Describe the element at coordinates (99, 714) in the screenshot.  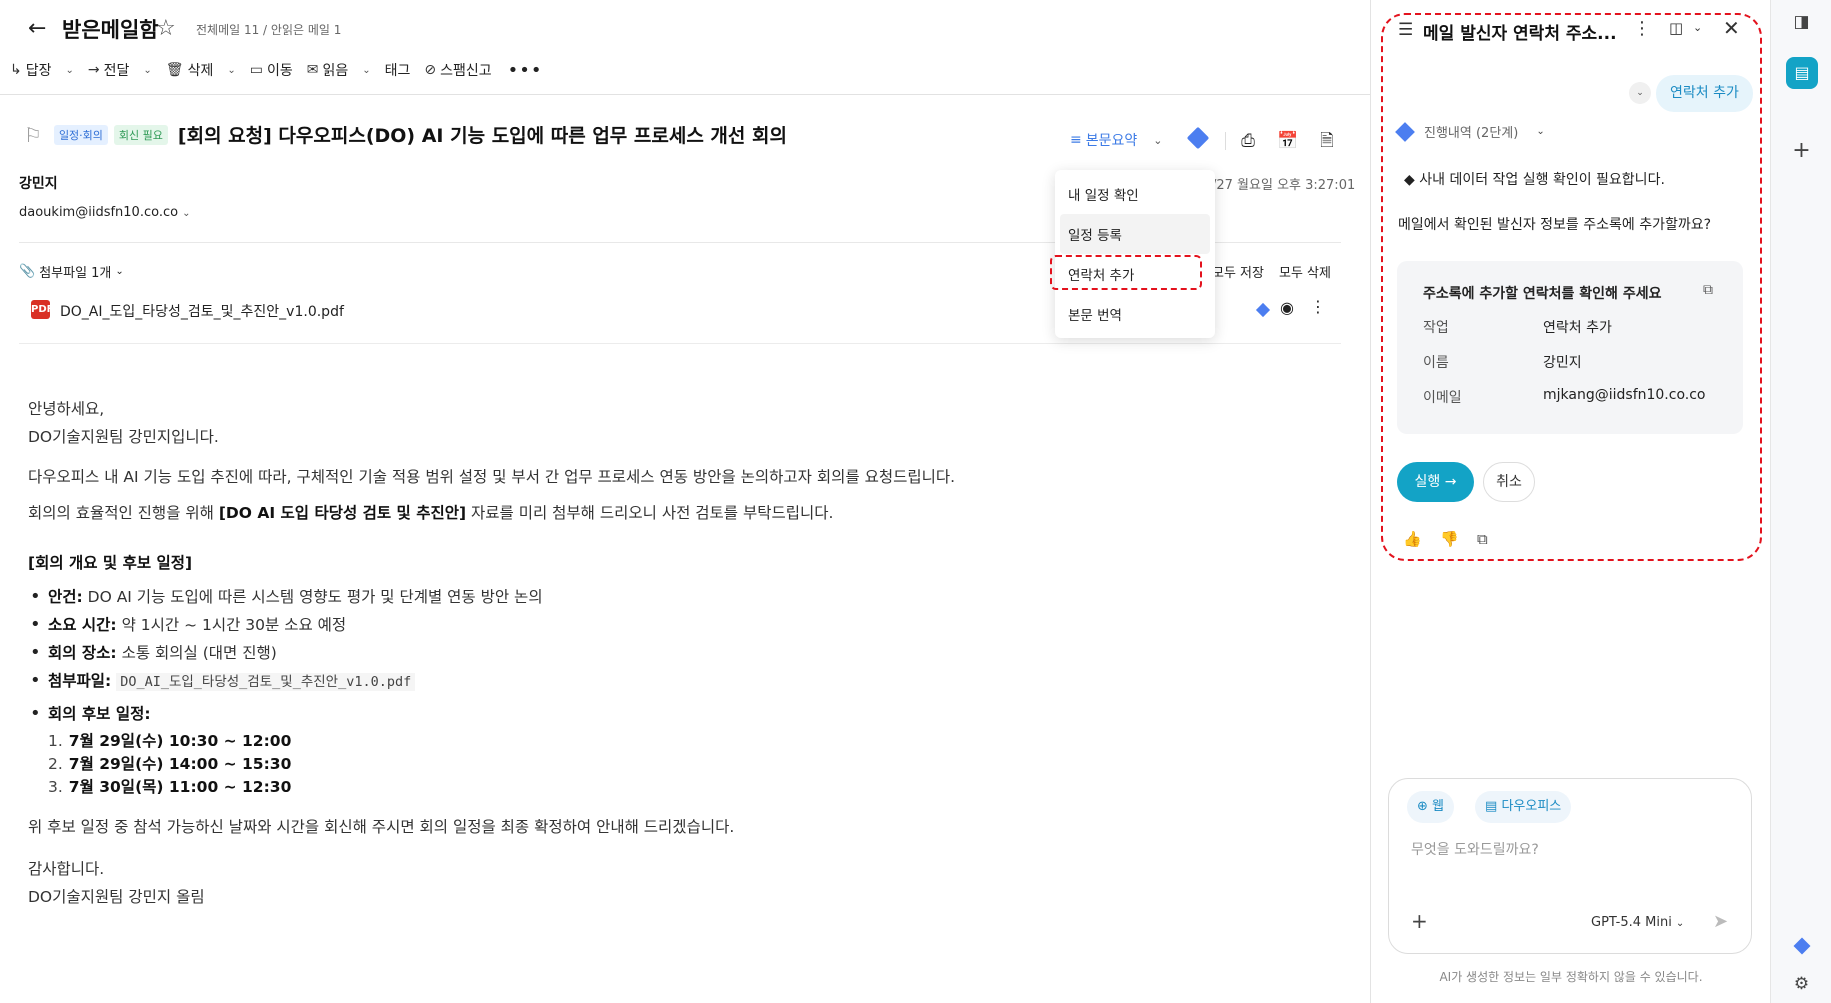
I see `item-label: 회의 후보 일정:` at that location.